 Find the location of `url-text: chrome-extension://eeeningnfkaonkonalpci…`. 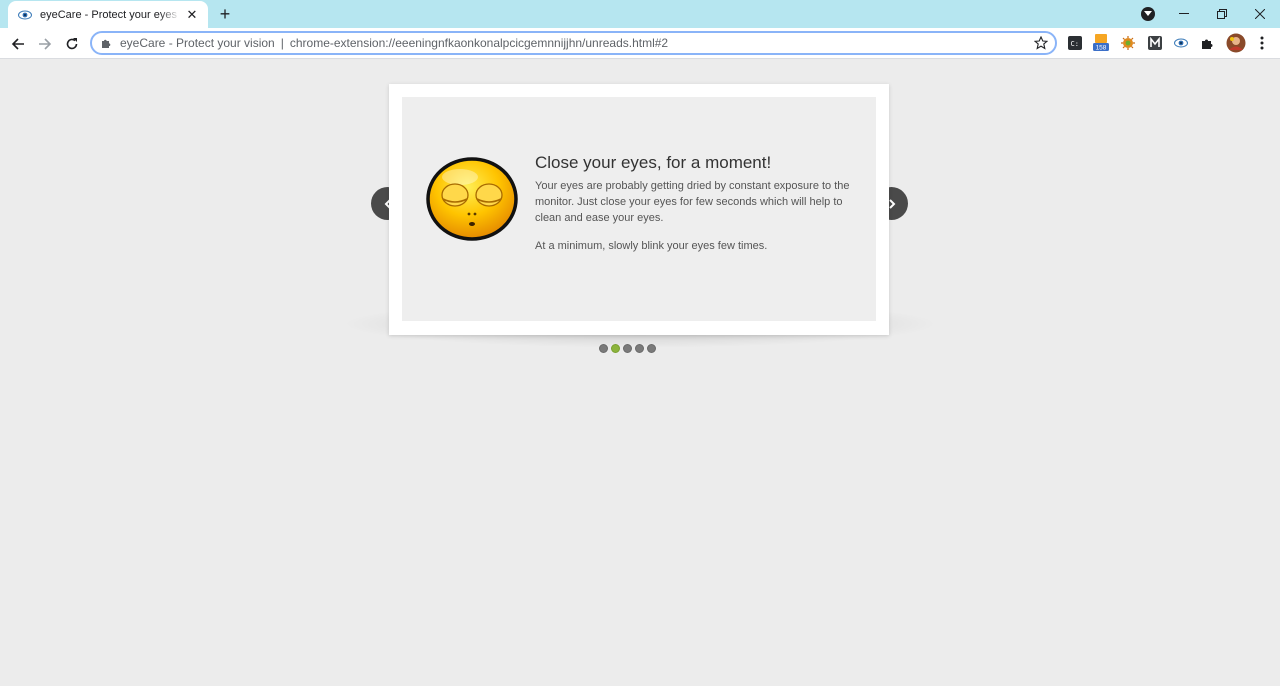

url-text: chrome-extension://eeeningnfkaonkonalpci… is located at coordinates (479, 43).